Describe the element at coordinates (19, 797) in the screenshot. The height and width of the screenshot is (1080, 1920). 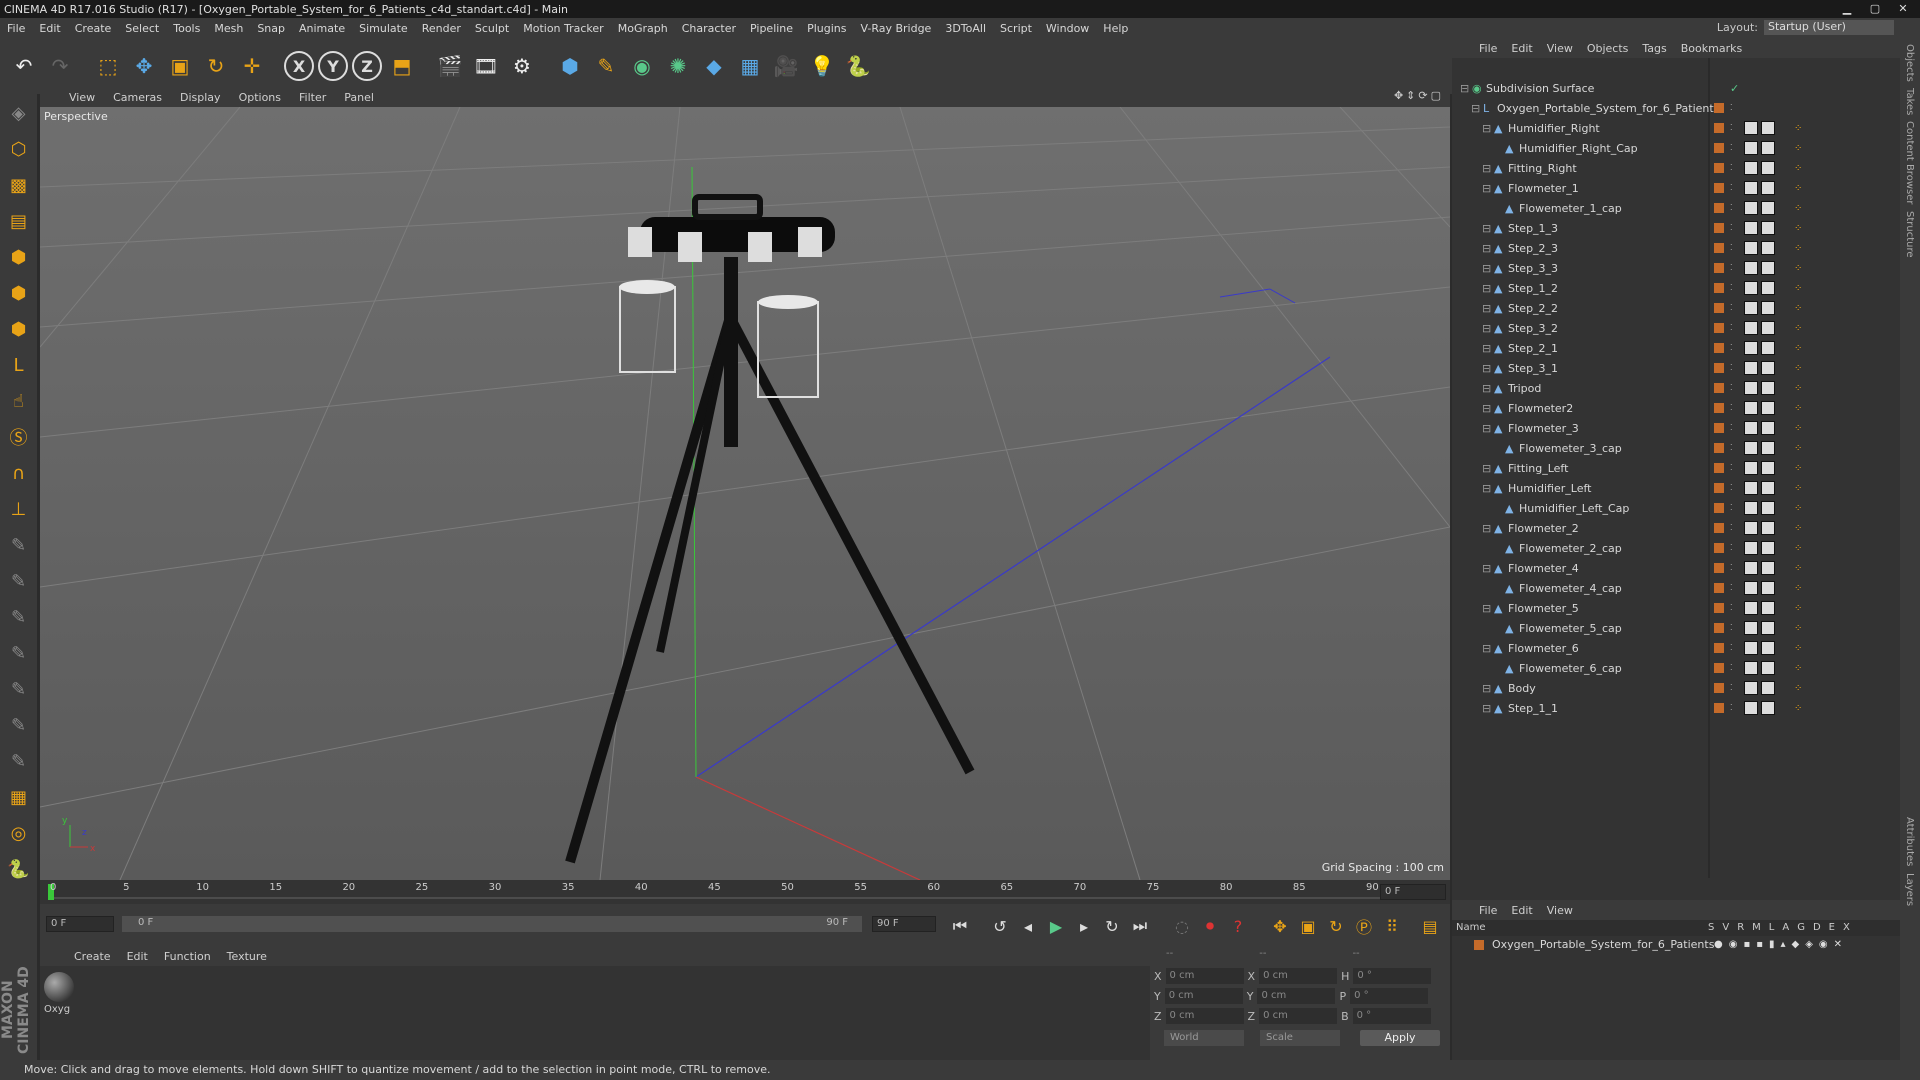
I see `checker-lock-icon: ▦` at that location.